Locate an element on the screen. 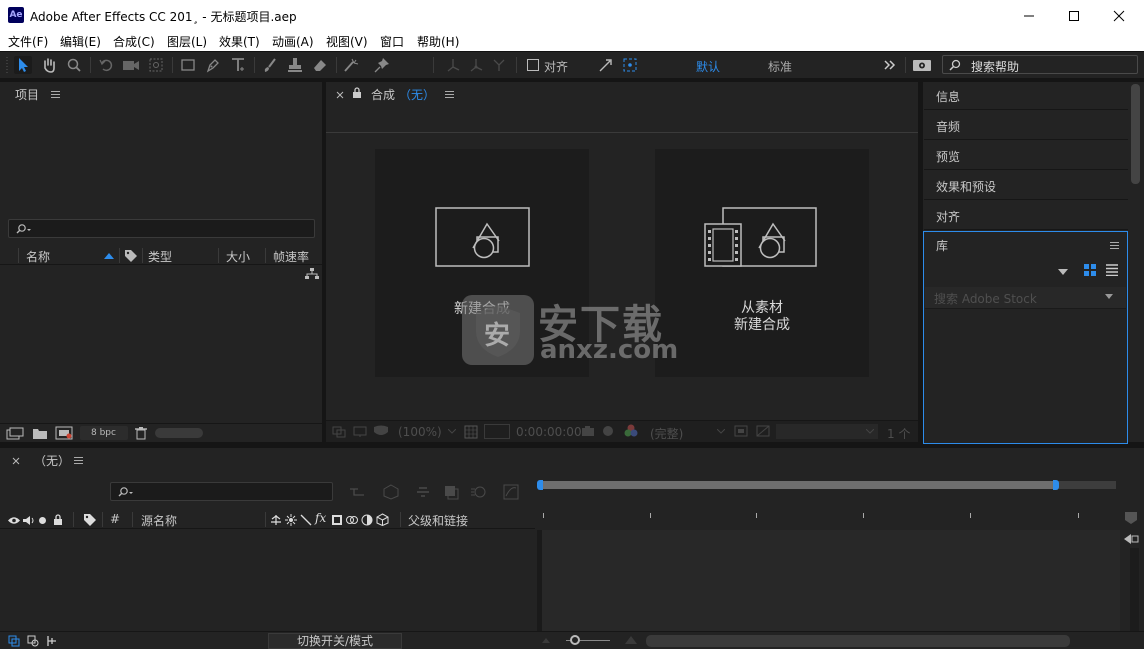 The image size is (1144, 649). hand-tool is located at coordinates (49, 65).